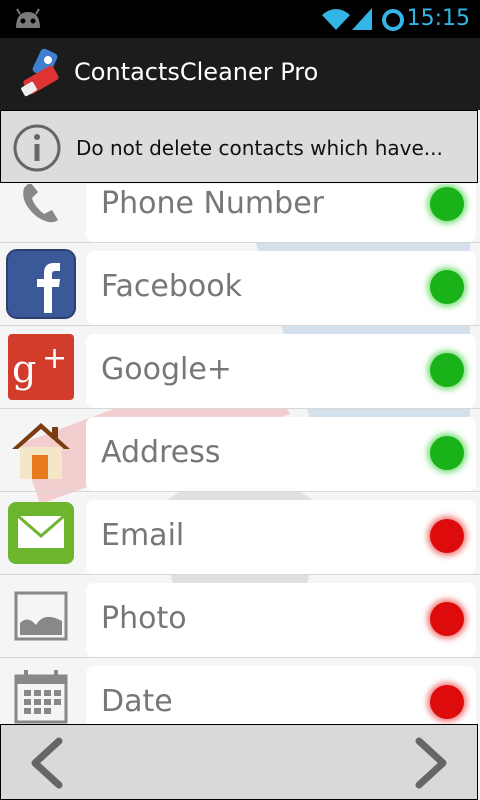 The height and width of the screenshot is (800, 480). Describe the element at coordinates (37, 148) in the screenshot. I see `info-icon` at that location.